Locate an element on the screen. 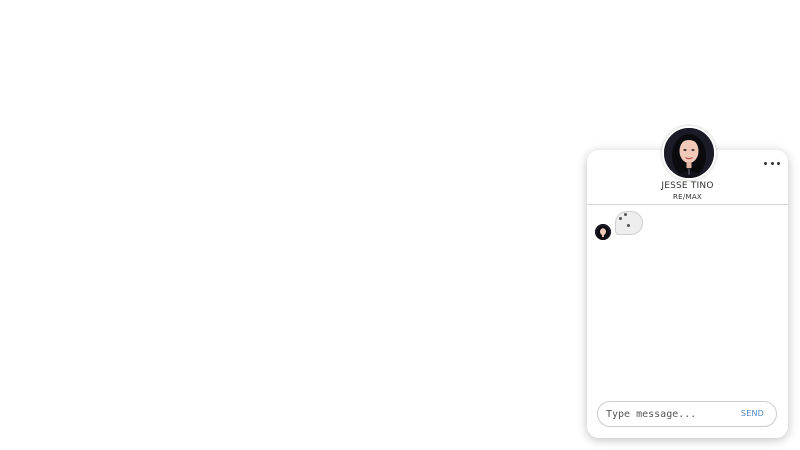 This screenshot has height=450, width=800. agent-photo is located at coordinates (689, 153).